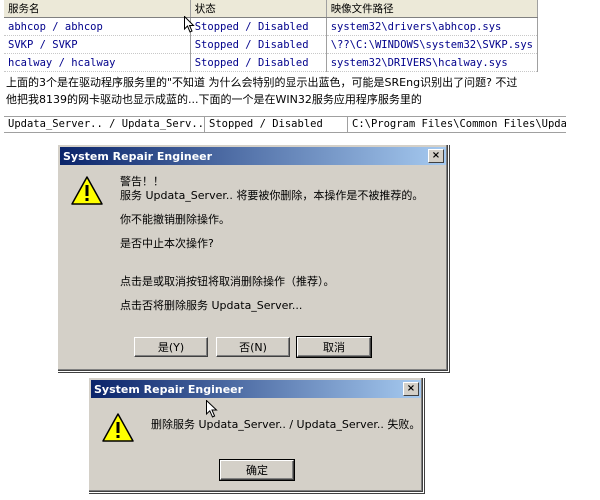 The height and width of the screenshot is (500, 600). What do you see at coordinates (334, 347) in the screenshot?
I see `cancel-button: 取消` at bounding box center [334, 347].